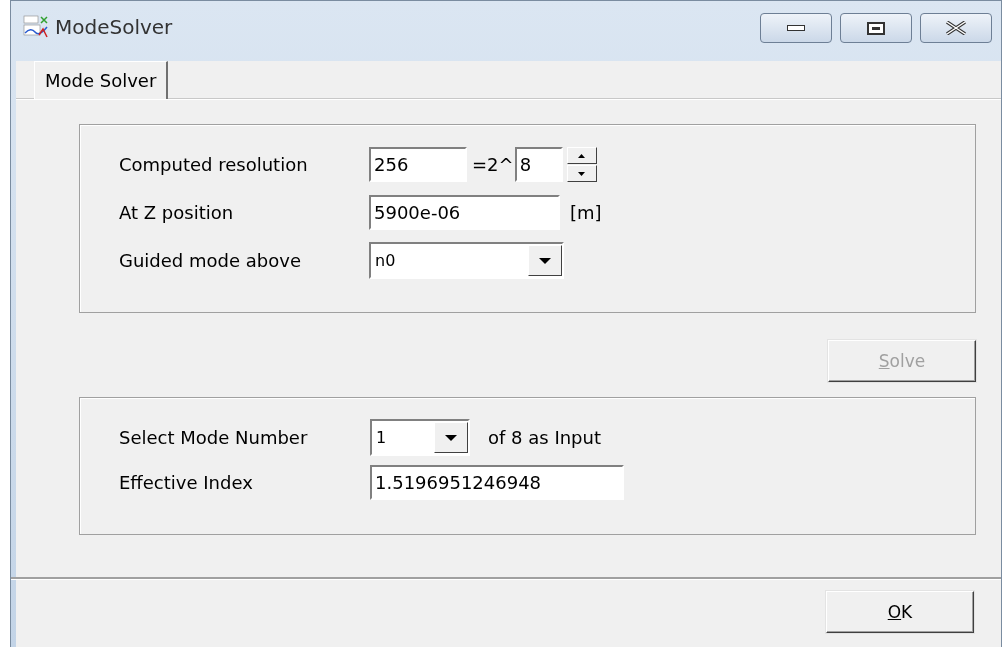 The width and height of the screenshot is (1005, 647). Describe the element at coordinates (114, 27) in the screenshot. I see `window-title: ModeSolver` at that location.